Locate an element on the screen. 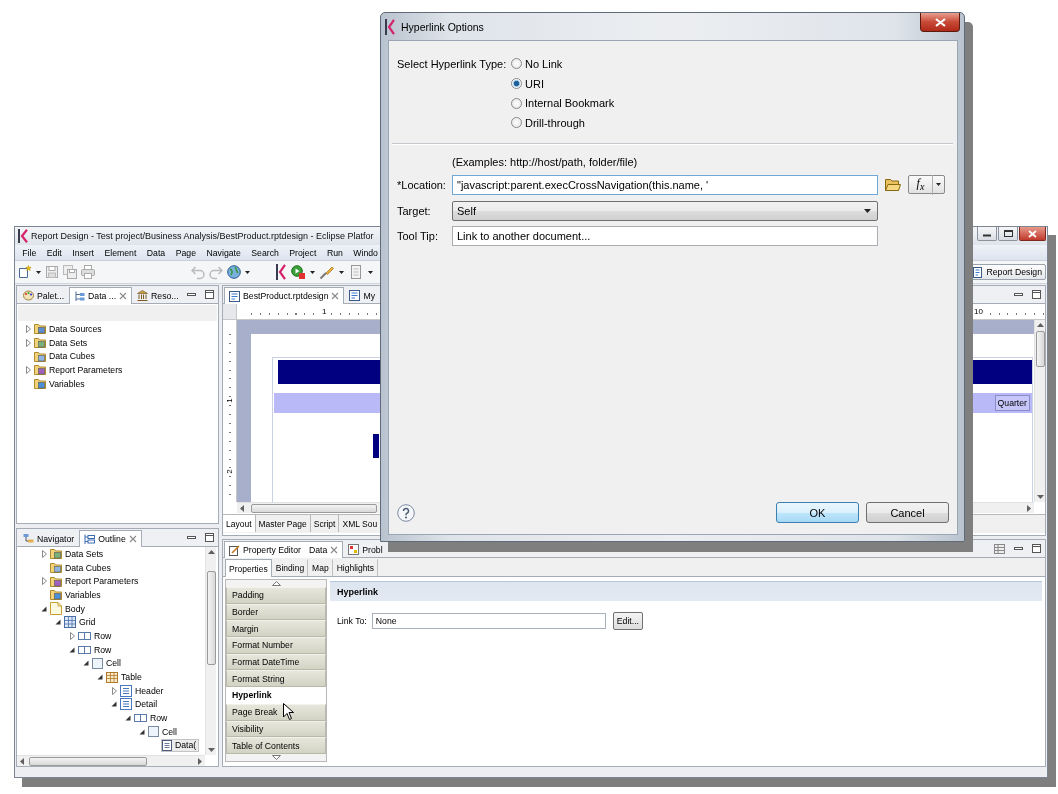 This screenshot has width=1058, height=794. tab: Map is located at coordinates (320, 567).